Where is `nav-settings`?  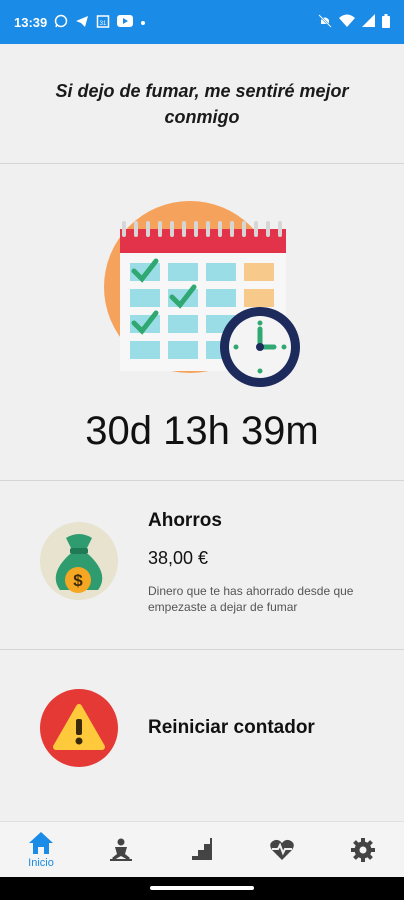 nav-settings is located at coordinates (363, 850).